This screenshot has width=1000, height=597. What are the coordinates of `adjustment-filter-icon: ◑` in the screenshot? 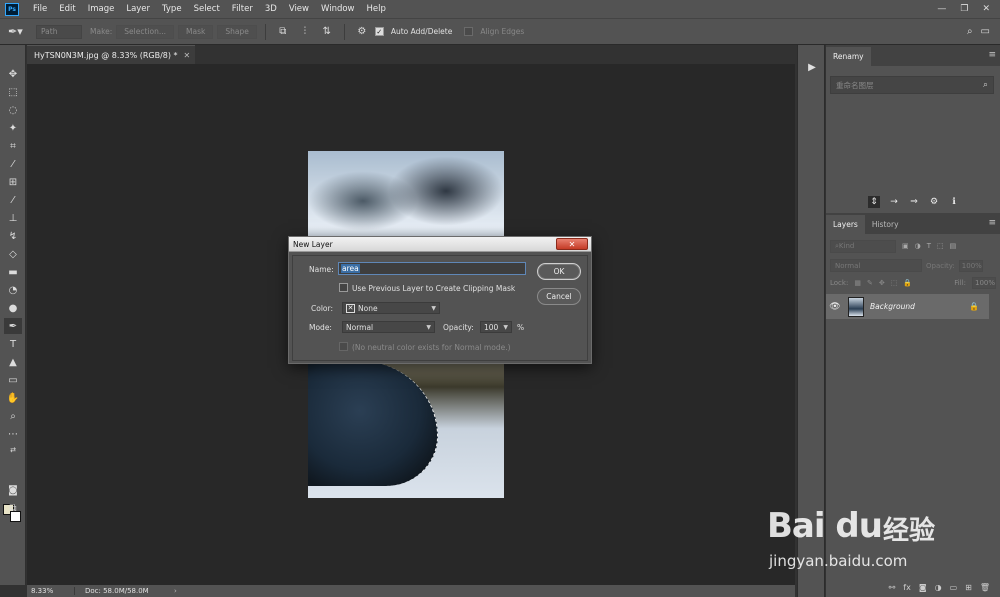 It's located at (918, 246).